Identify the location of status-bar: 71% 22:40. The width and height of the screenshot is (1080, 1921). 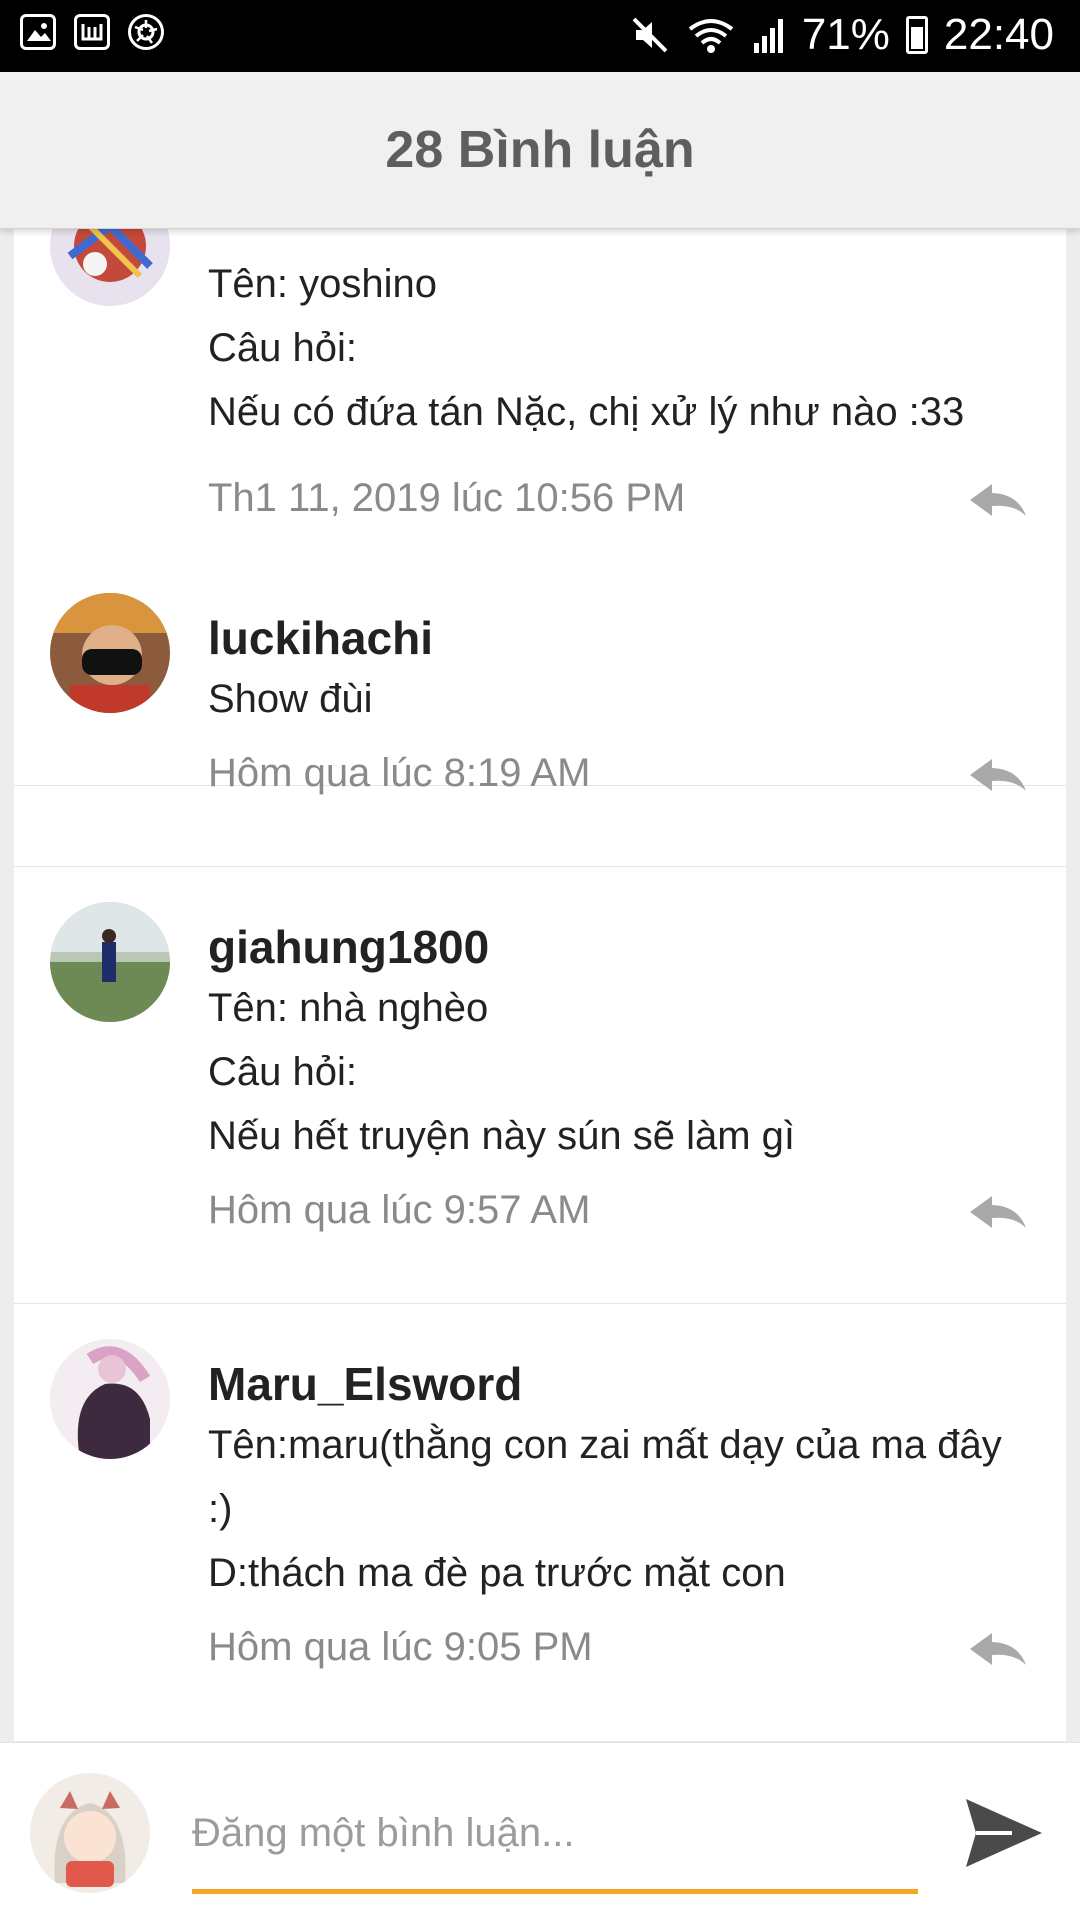
(540, 36).